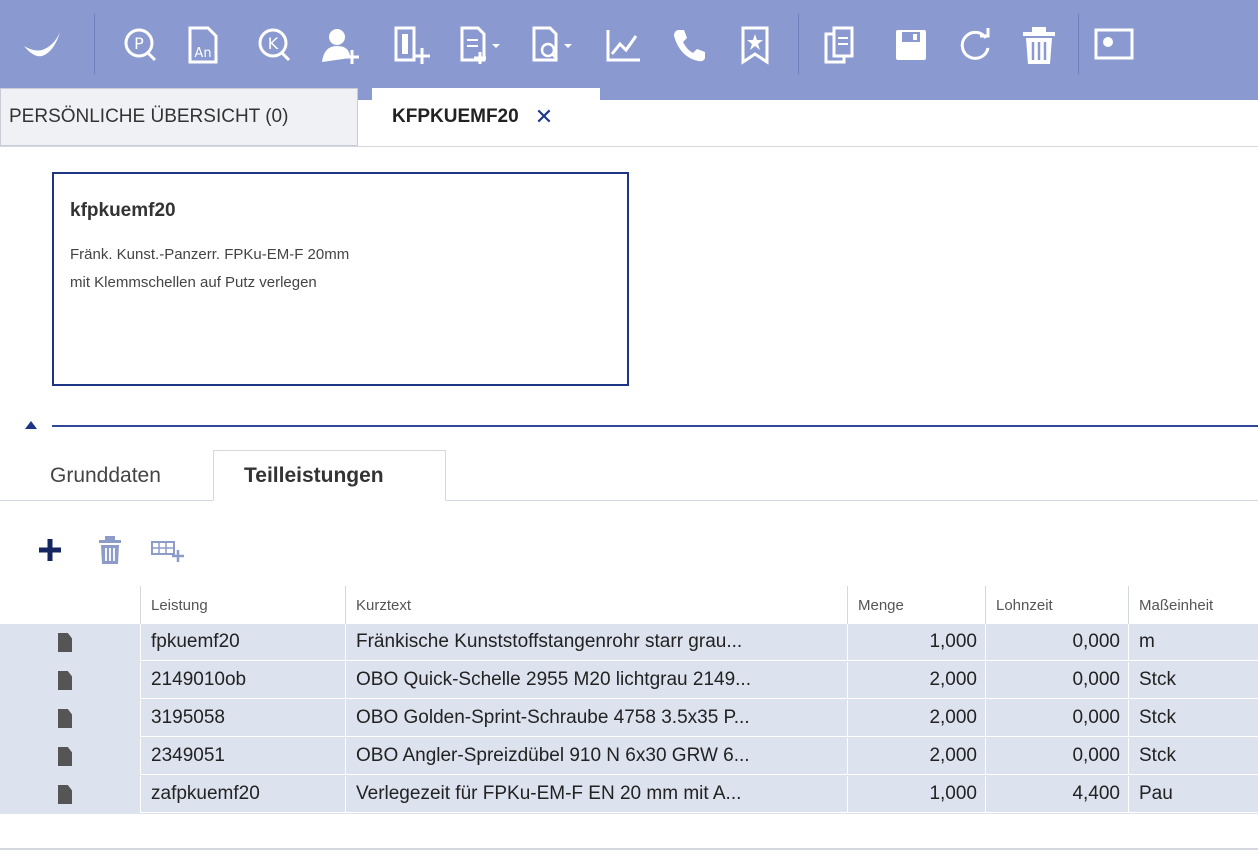 This screenshot has height=854, width=1258. I want to click on cell-leistung: zafpkuemf20, so click(242, 794).